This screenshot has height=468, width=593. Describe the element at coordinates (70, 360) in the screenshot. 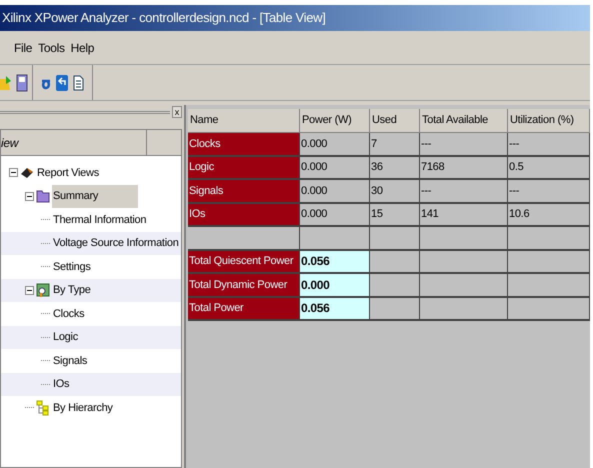

I see `tree-item: Signals` at that location.